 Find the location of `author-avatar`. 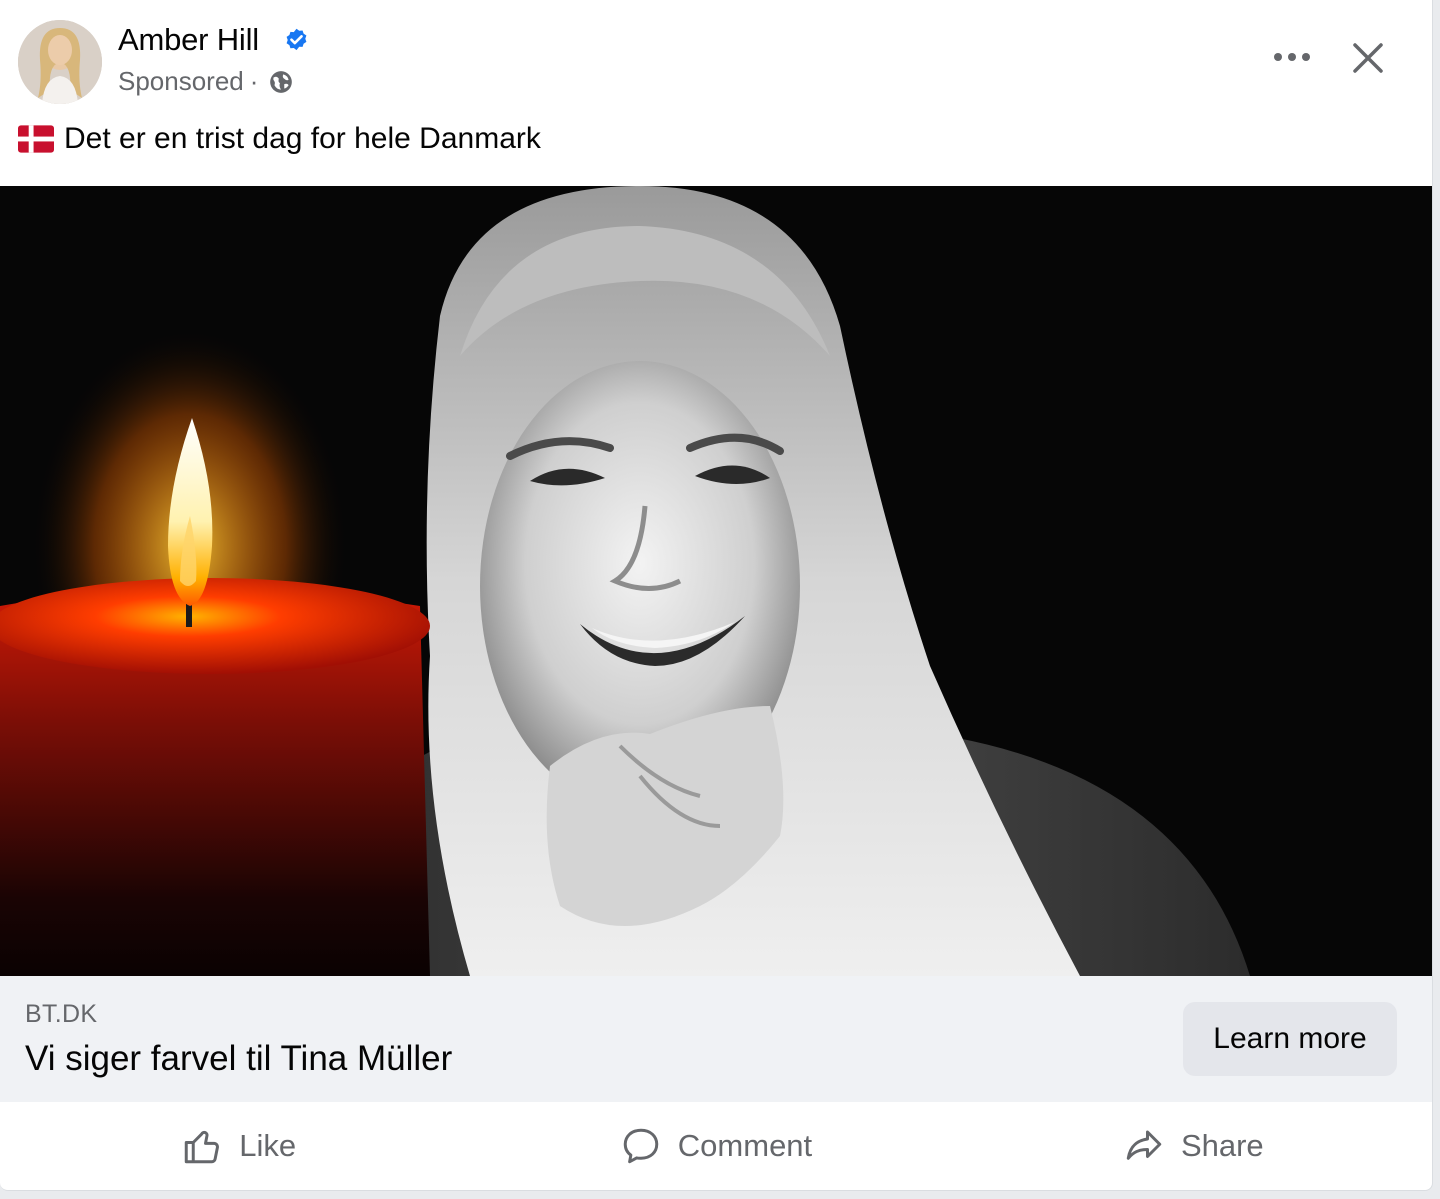

author-avatar is located at coordinates (60, 62).